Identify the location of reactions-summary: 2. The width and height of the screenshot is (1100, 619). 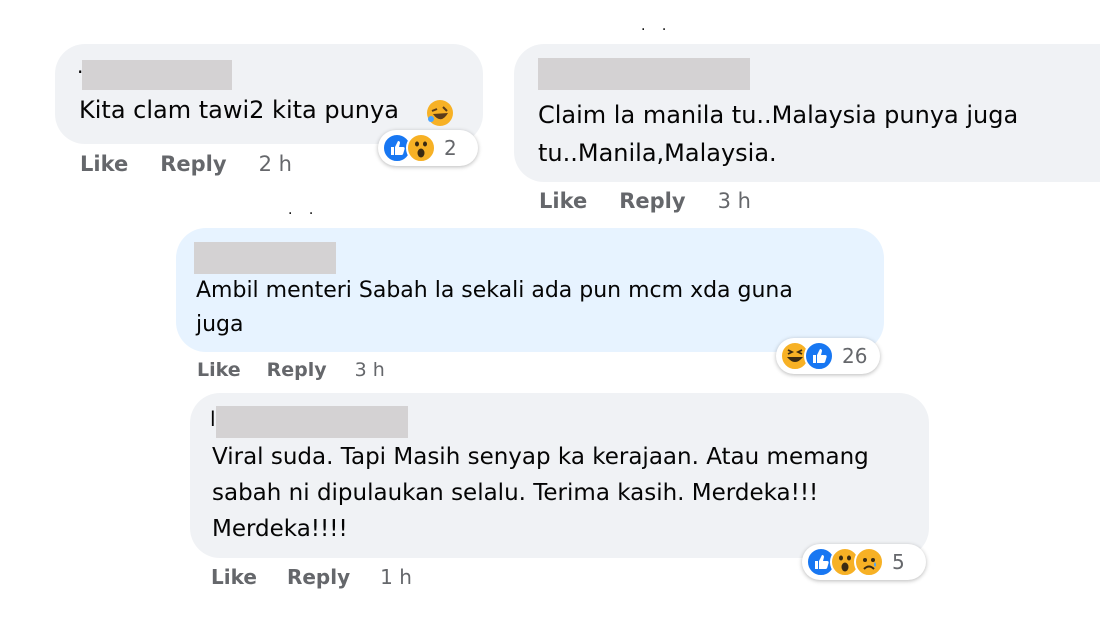
(428, 148).